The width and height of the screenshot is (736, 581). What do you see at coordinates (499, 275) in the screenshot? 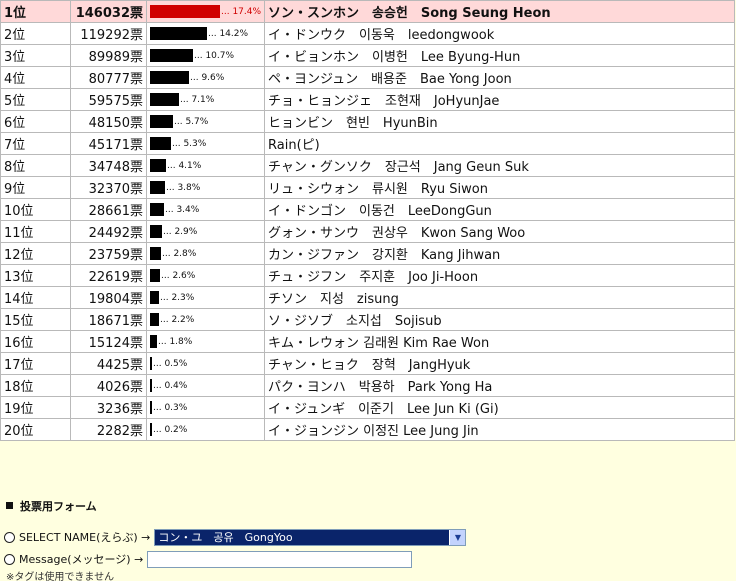
I see `name-cell: チュ・ジフン 주지훈 Joo Ji-Hoon` at bounding box center [499, 275].